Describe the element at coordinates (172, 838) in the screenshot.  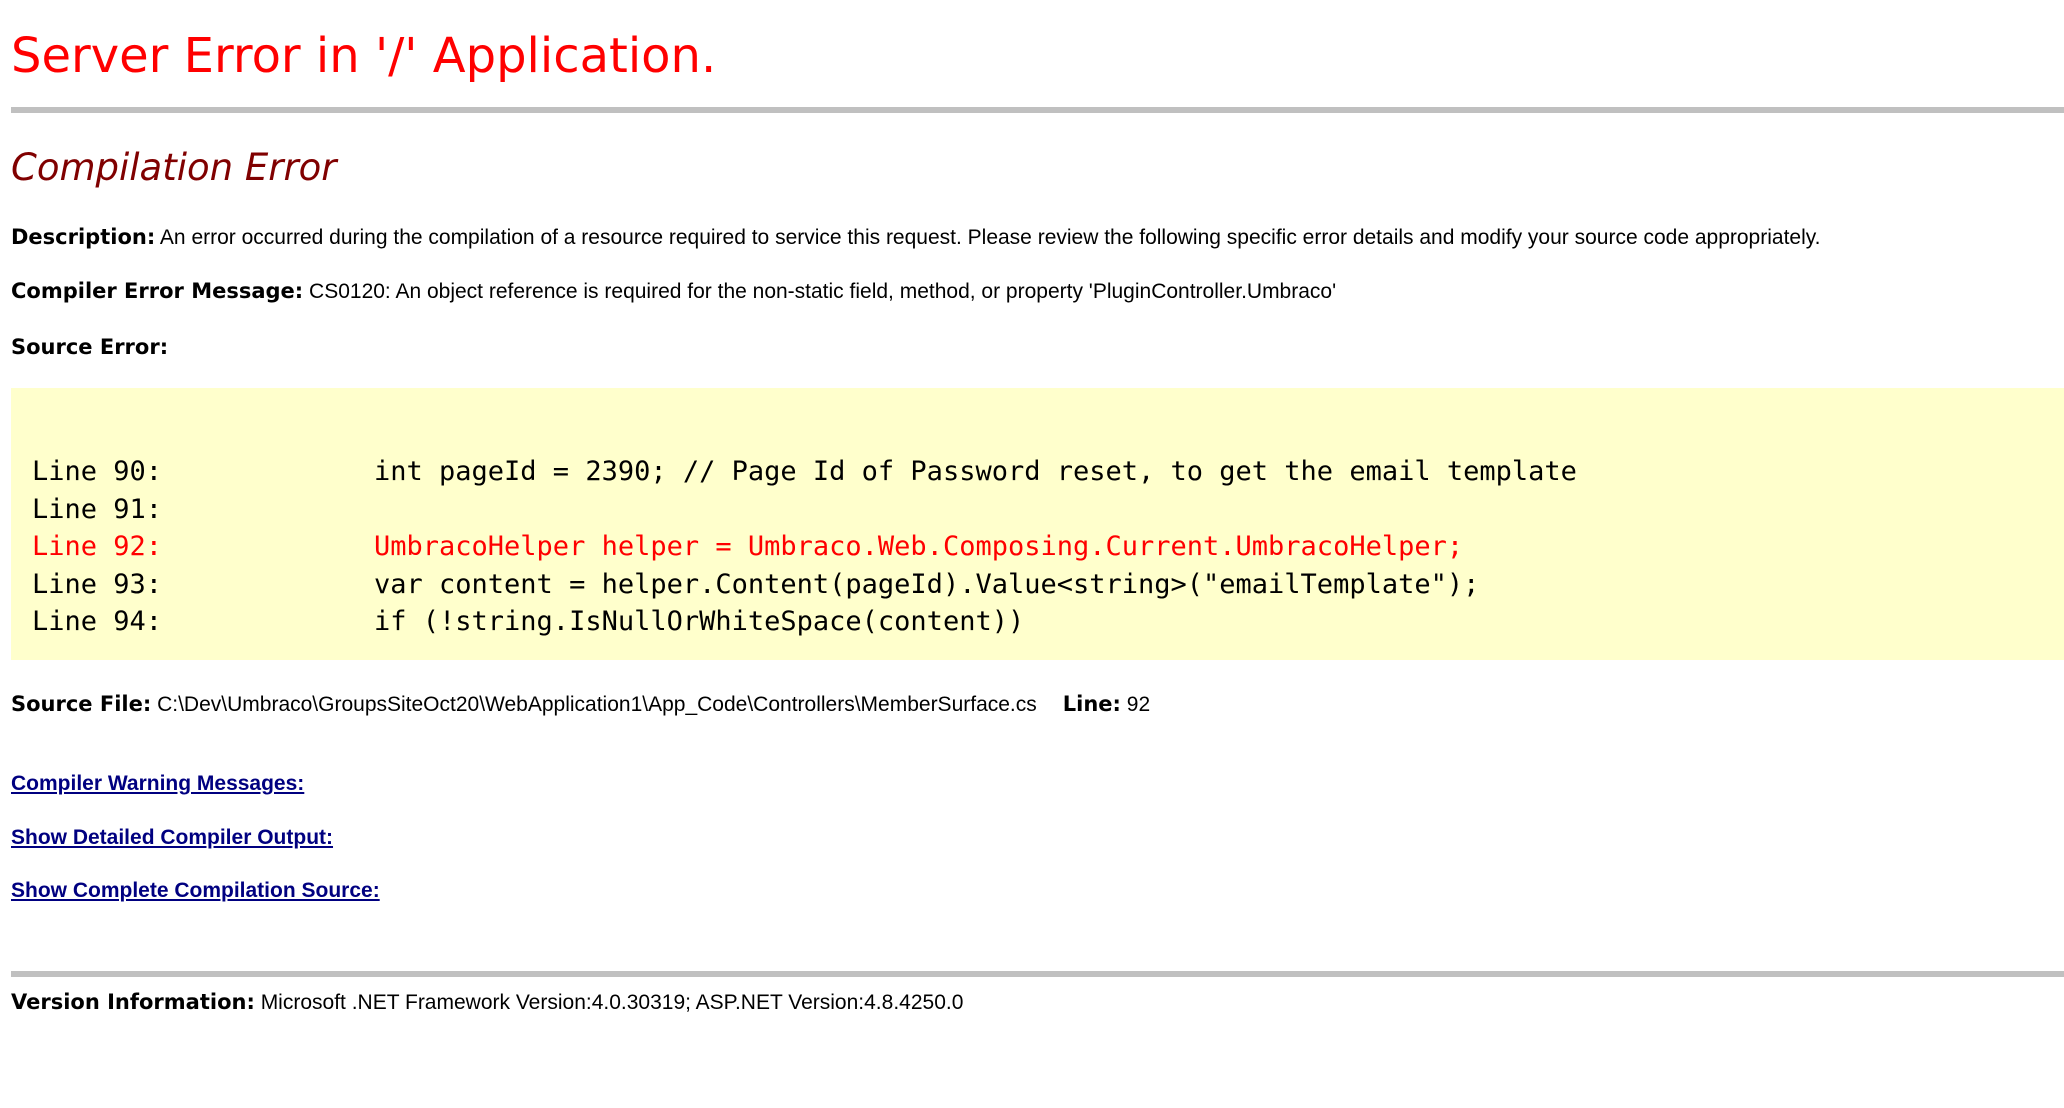
I see `show-detailed-compiler-output-link: Show Detailed Compiler Output:` at that location.